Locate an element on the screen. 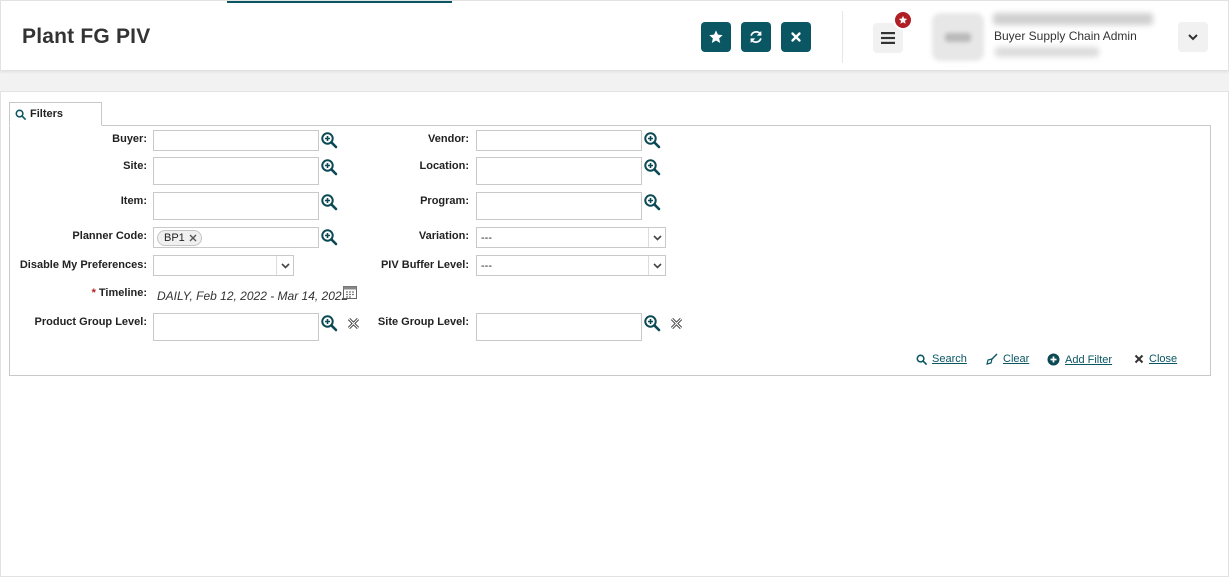  variation-value: --- is located at coordinates (486, 237).